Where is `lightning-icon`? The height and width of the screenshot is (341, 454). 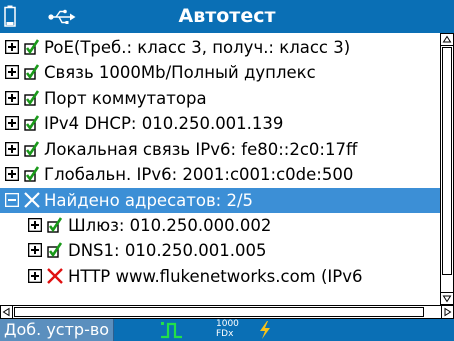 lightning-icon is located at coordinates (265, 330).